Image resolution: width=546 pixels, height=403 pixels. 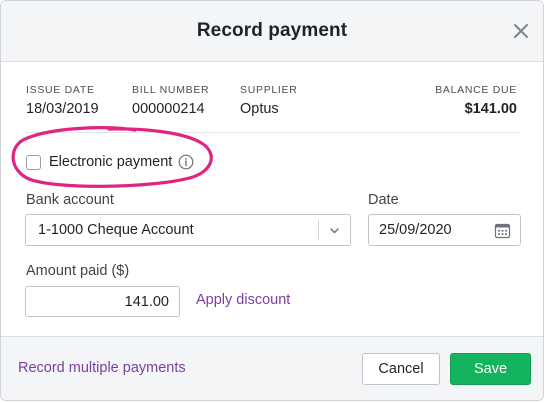 I want to click on bill-number-label: BILL NUMBER, so click(x=171, y=90).